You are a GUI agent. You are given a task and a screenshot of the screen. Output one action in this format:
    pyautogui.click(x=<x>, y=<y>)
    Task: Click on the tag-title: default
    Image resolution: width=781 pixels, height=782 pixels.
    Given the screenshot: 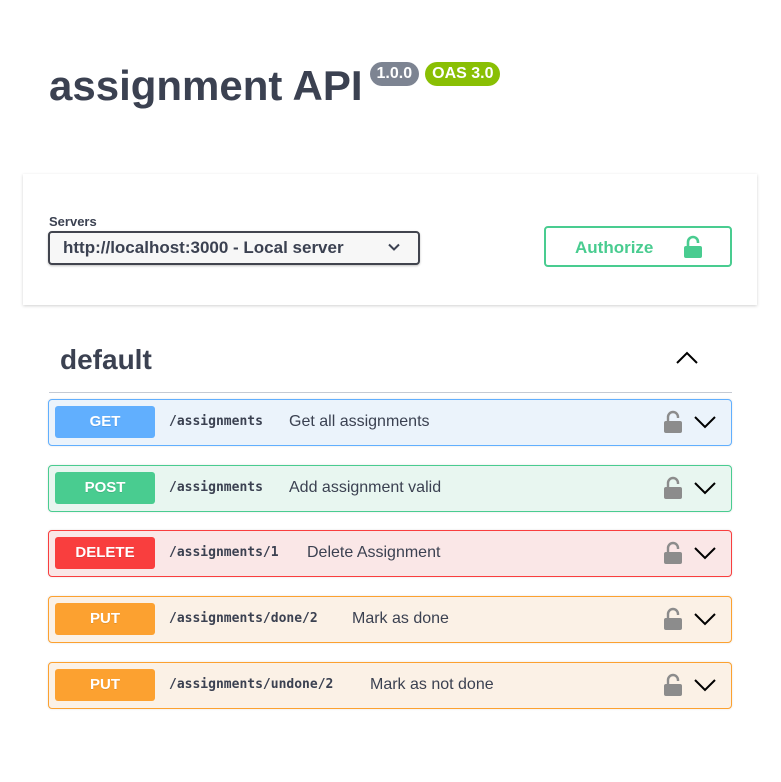 What is the action you would take?
    pyautogui.click(x=106, y=359)
    